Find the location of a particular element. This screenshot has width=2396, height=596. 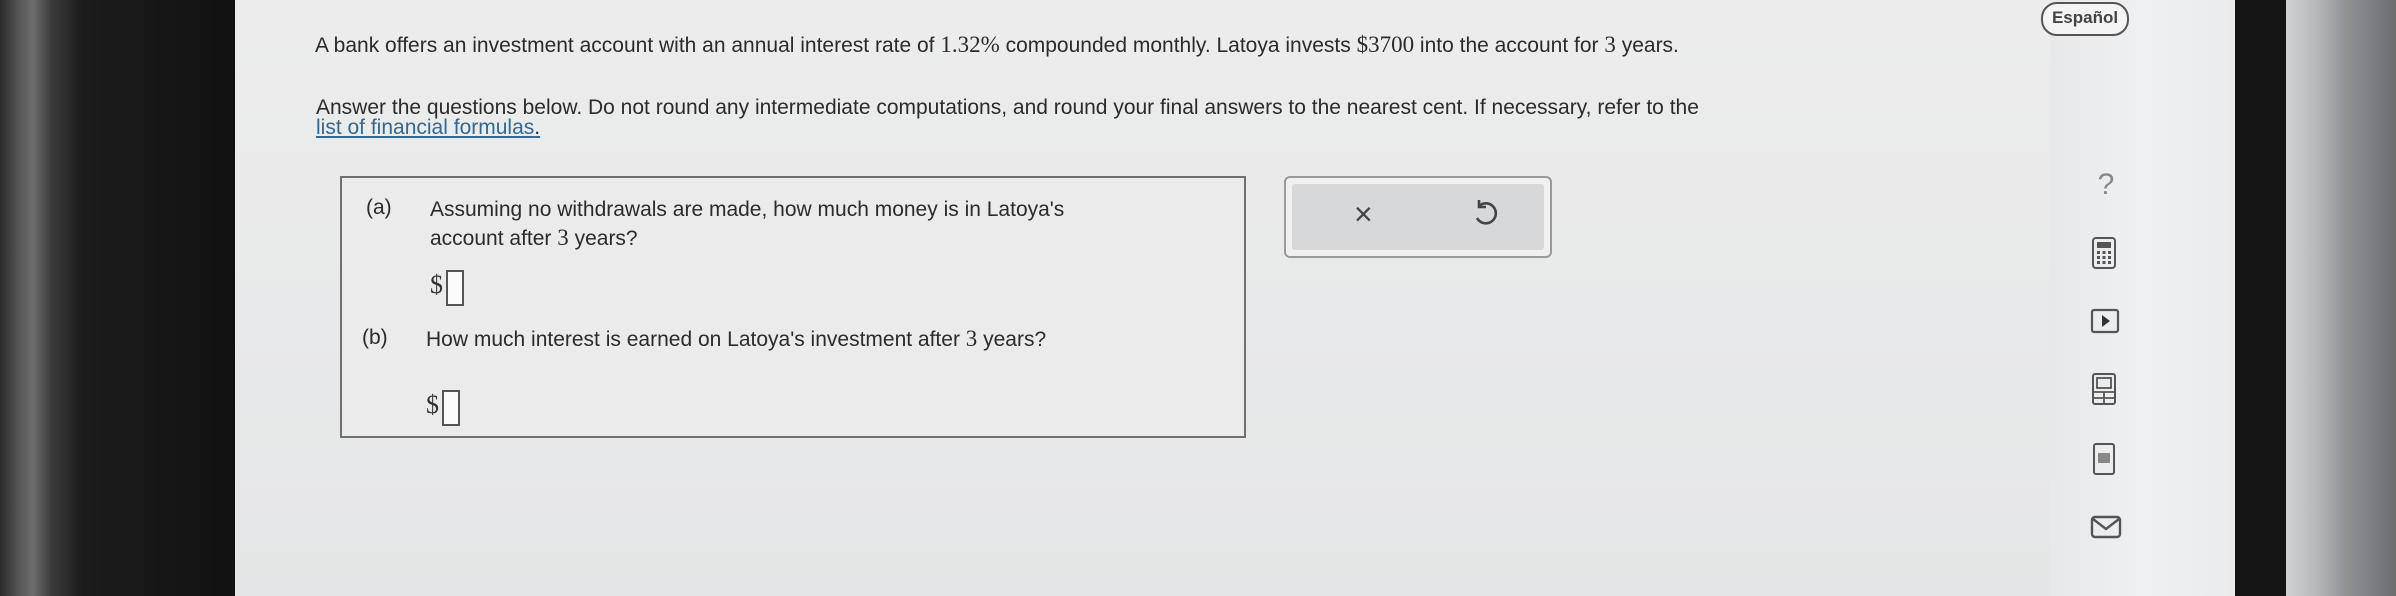

part-b-currency: $ is located at coordinates (432, 404).